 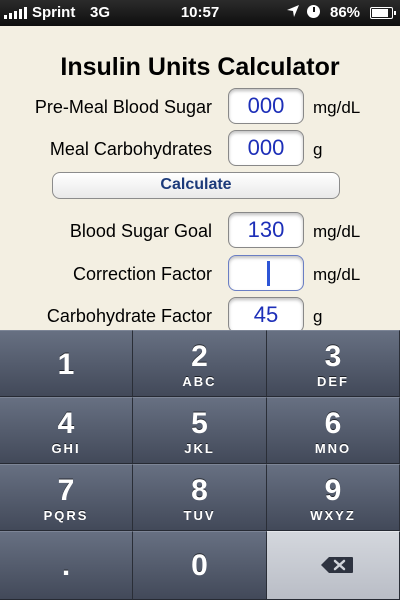 What do you see at coordinates (266, 230) in the screenshot?
I see `blood-sugar-goal-input: 130` at bounding box center [266, 230].